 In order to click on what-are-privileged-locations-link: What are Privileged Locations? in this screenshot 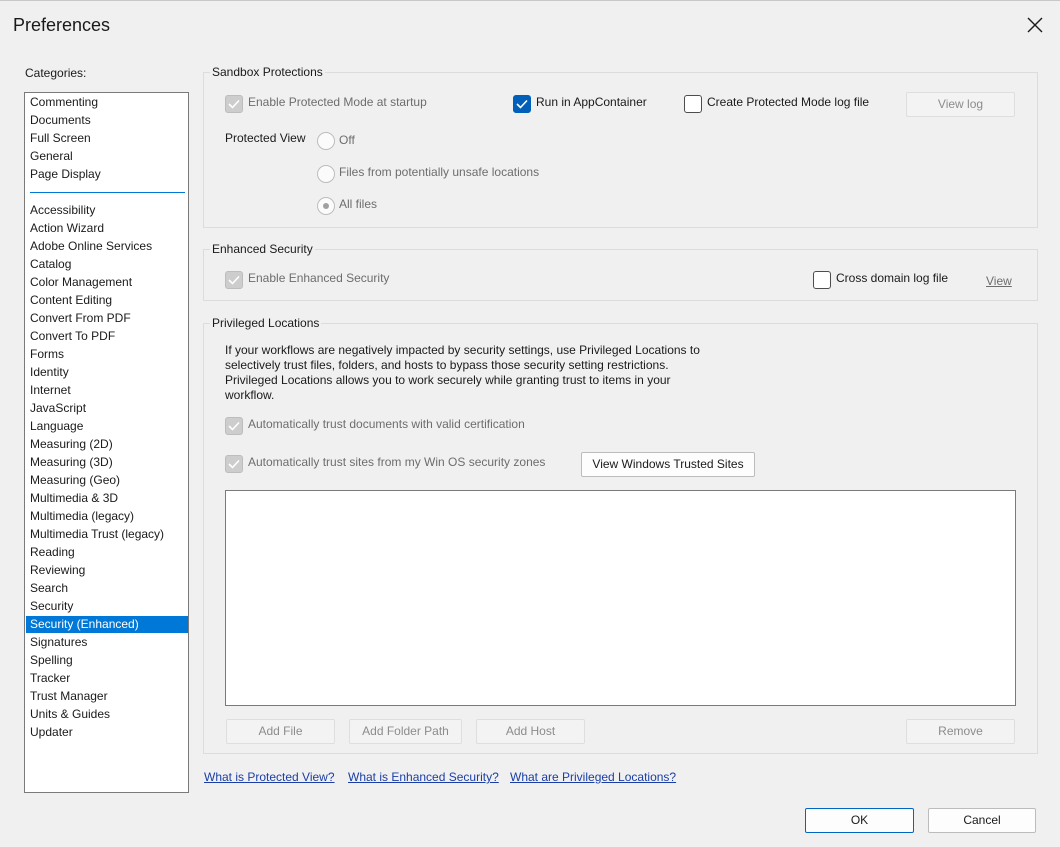, I will do `click(593, 777)`.